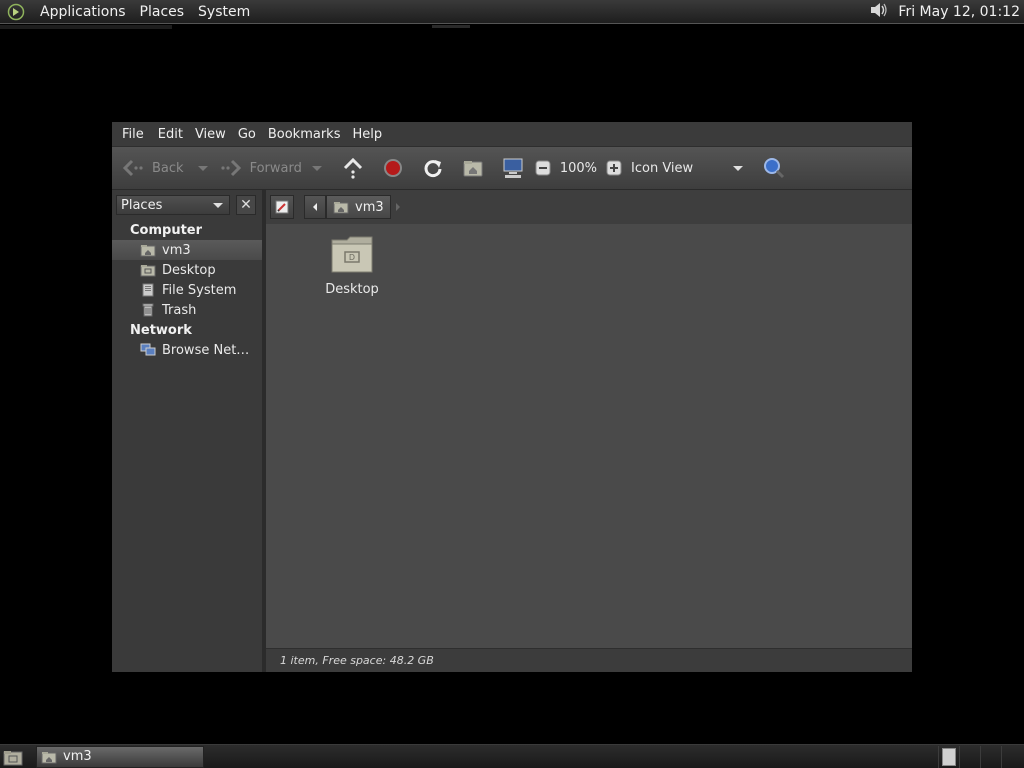 This screenshot has width=1024, height=768. I want to click on forward-history-chevron-down-icon, so click(316, 168).